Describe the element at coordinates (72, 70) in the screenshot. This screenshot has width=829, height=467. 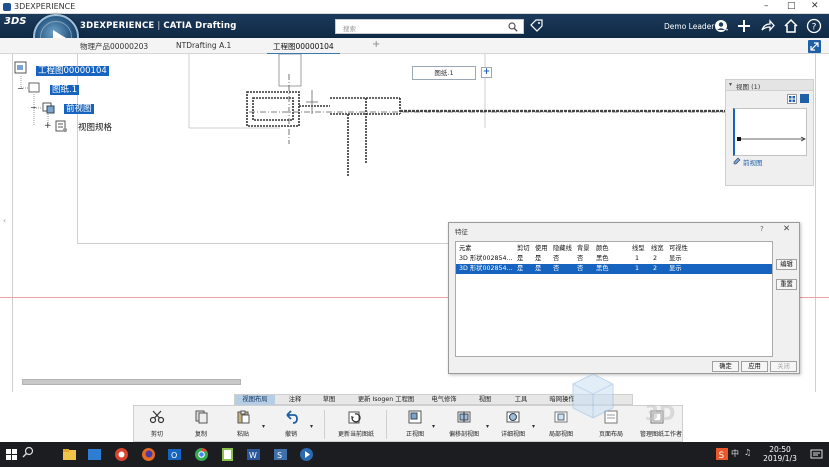
I see `tree-node-drawing: 工程图00000104` at that location.